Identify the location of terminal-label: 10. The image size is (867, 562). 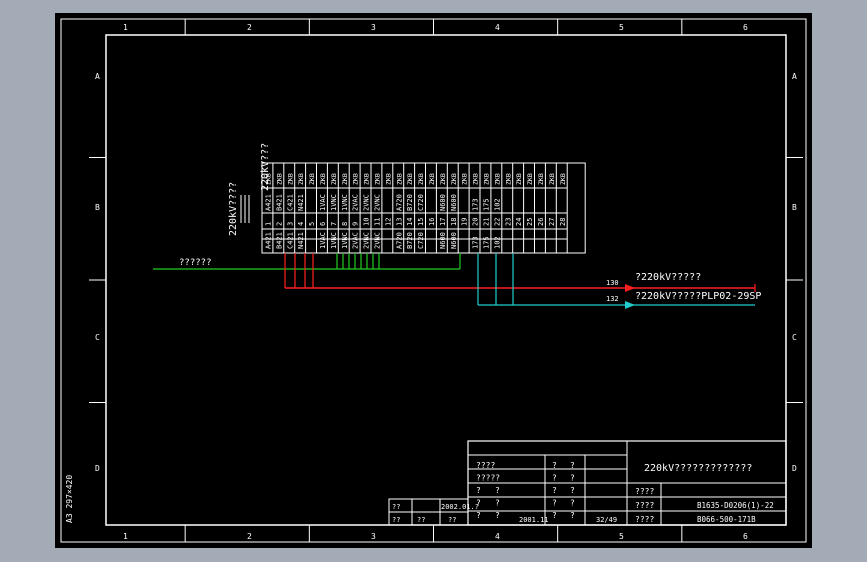
(367, 222).